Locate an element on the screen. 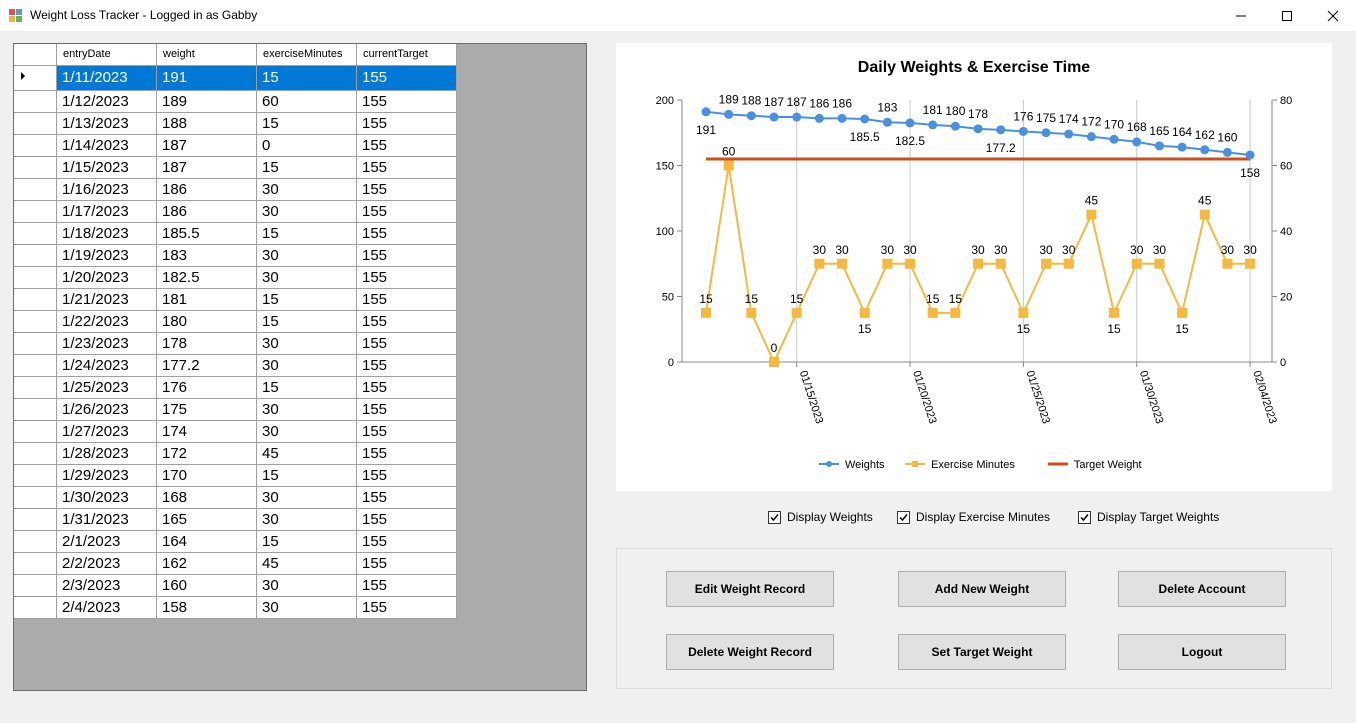  table-row: 1/13/2023 188 15 155 is located at coordinates (235, 123).